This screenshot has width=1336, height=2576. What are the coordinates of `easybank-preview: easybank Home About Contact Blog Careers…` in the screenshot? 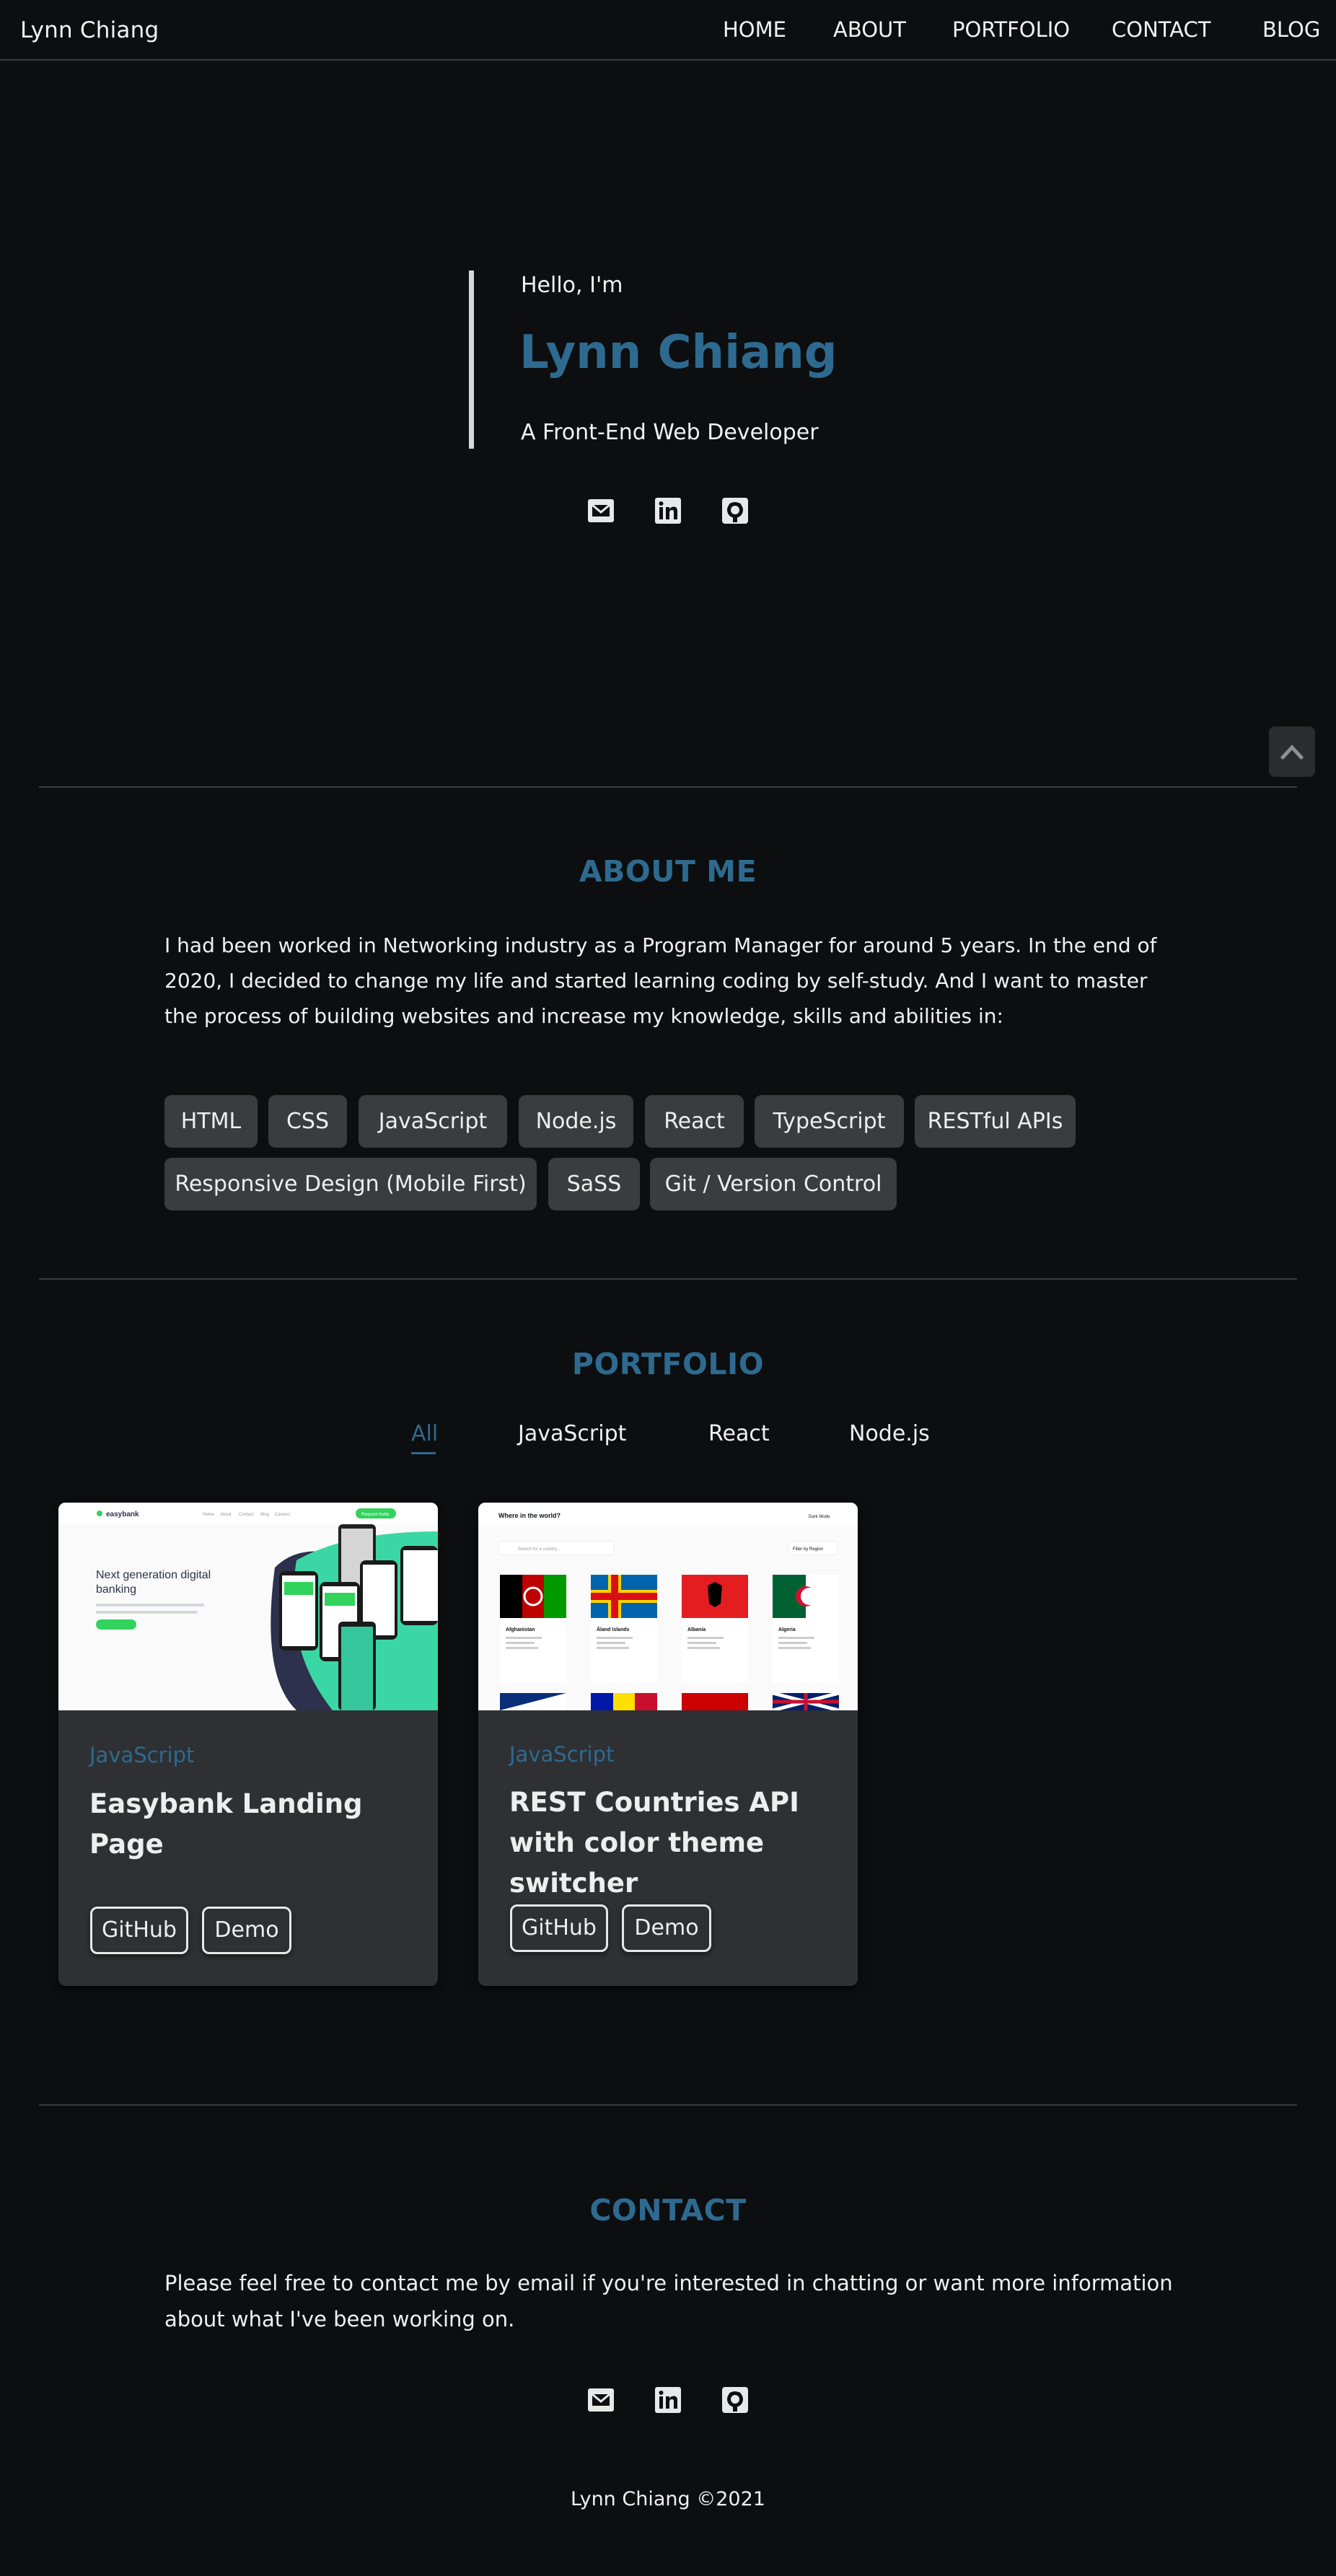 It's located at (248, 1606).